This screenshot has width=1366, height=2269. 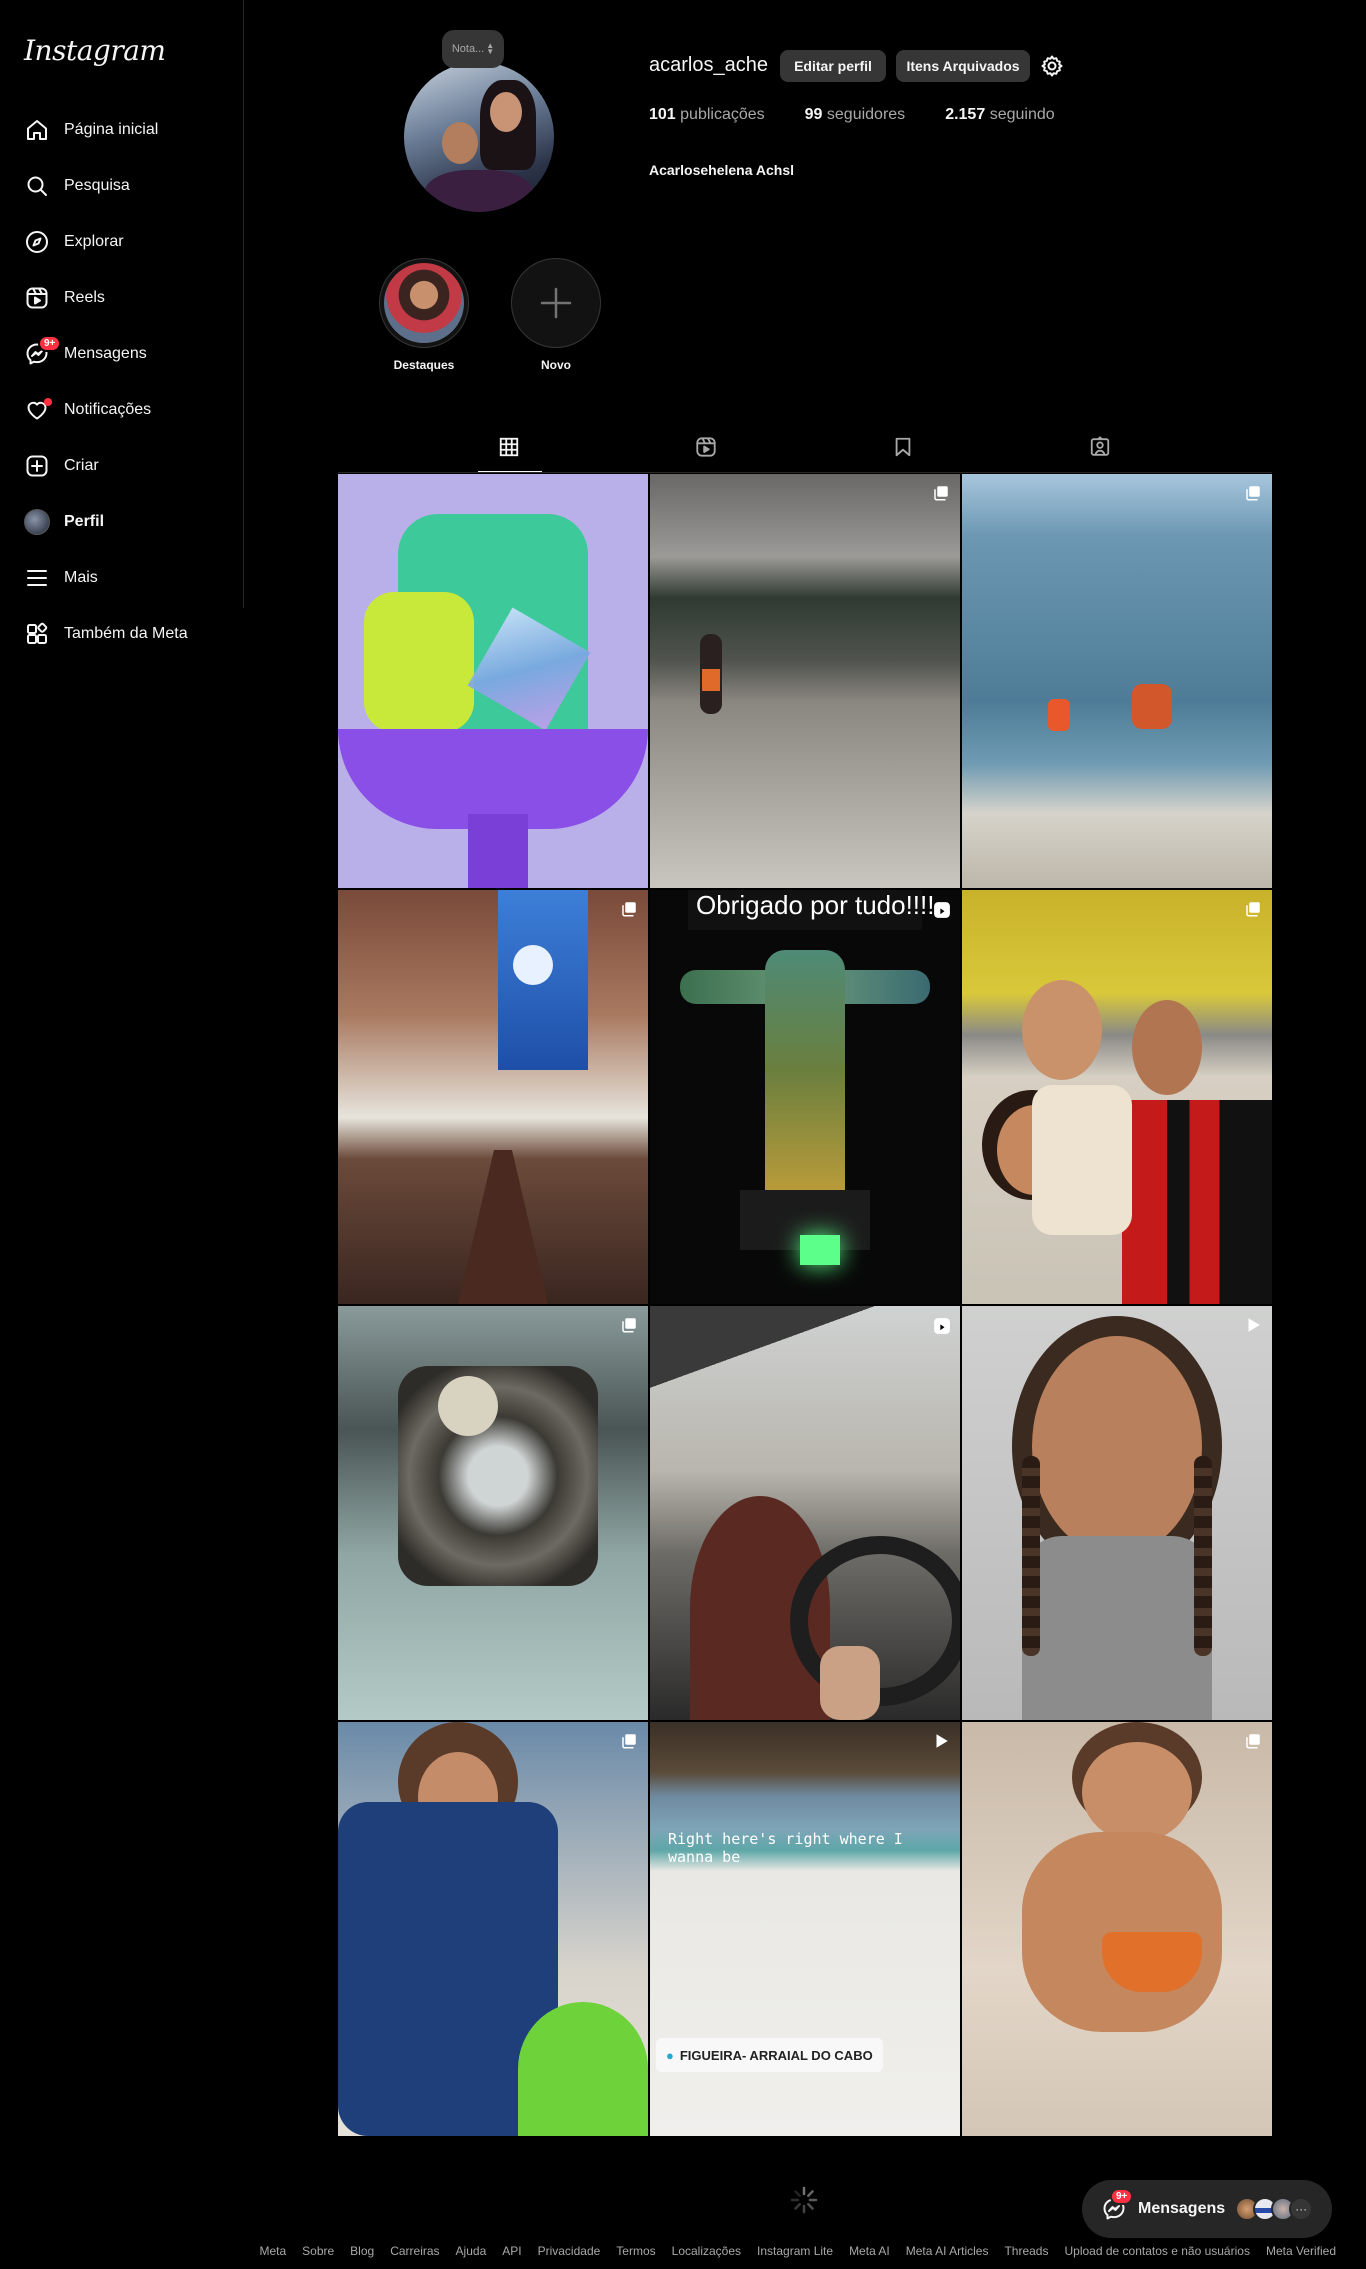 What do you see at coordinates (855, 115) in the screenshot?
I see `followers-count: 99 seguidores` at bounding box center [855, 115].